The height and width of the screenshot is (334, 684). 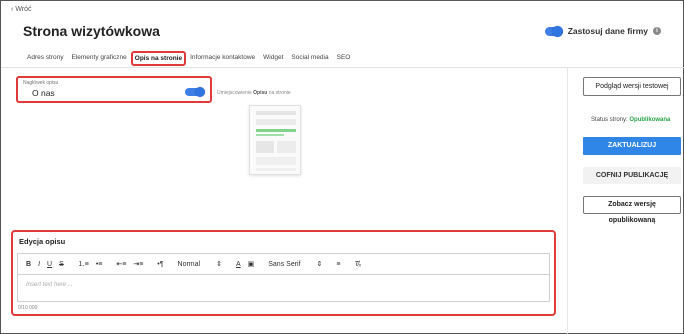 I want to click on italic-button: I, so click(x=39, y=264).